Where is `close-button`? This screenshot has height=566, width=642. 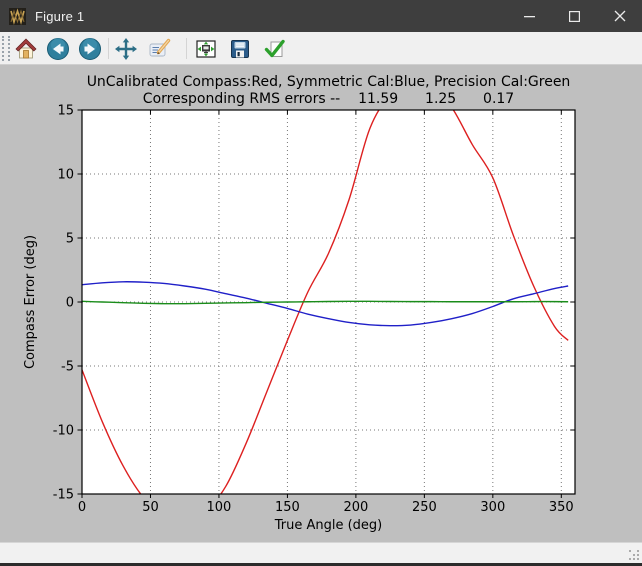 close-button is located at coordinates (619, 16).